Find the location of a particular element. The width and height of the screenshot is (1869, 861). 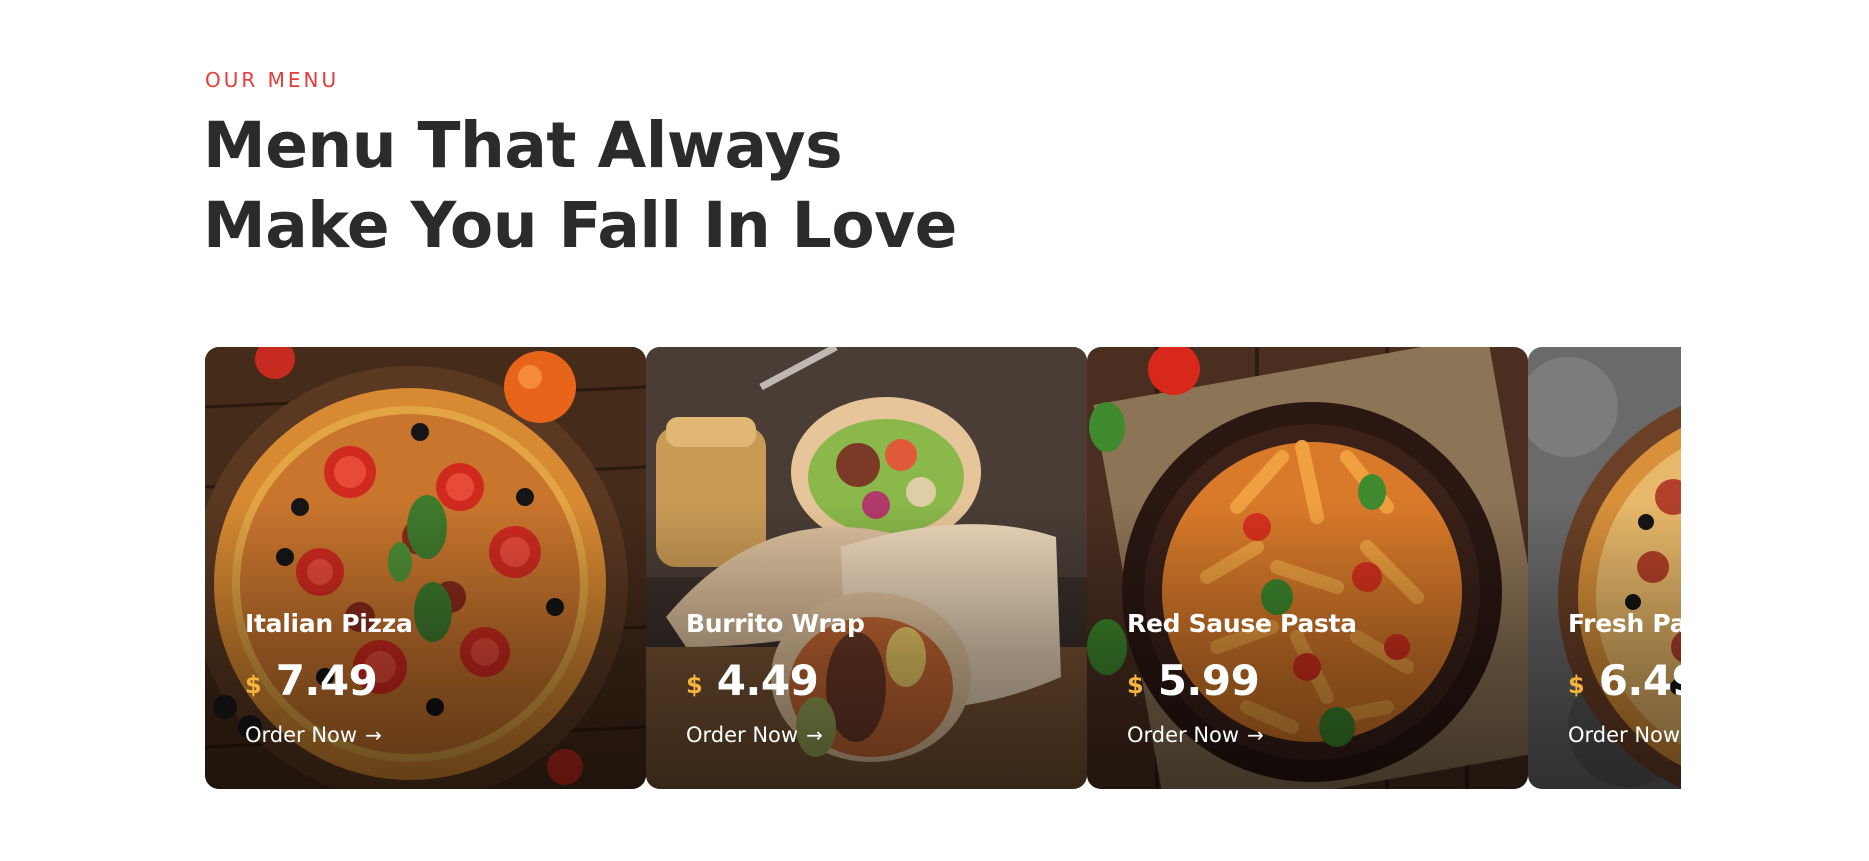

price-amount: 4.49 is located at coordinates (767, 680).